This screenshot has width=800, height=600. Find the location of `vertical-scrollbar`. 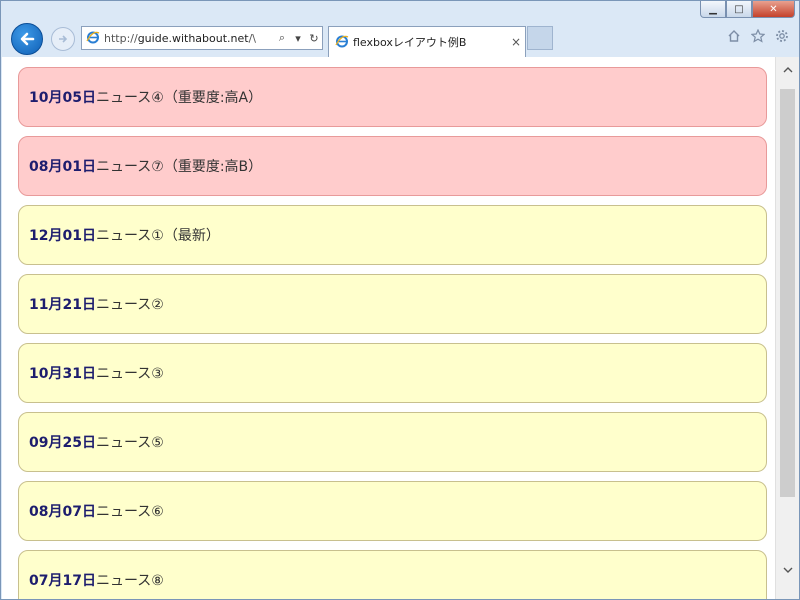

vertical-scrollbar is located at coordinates (787, 328).